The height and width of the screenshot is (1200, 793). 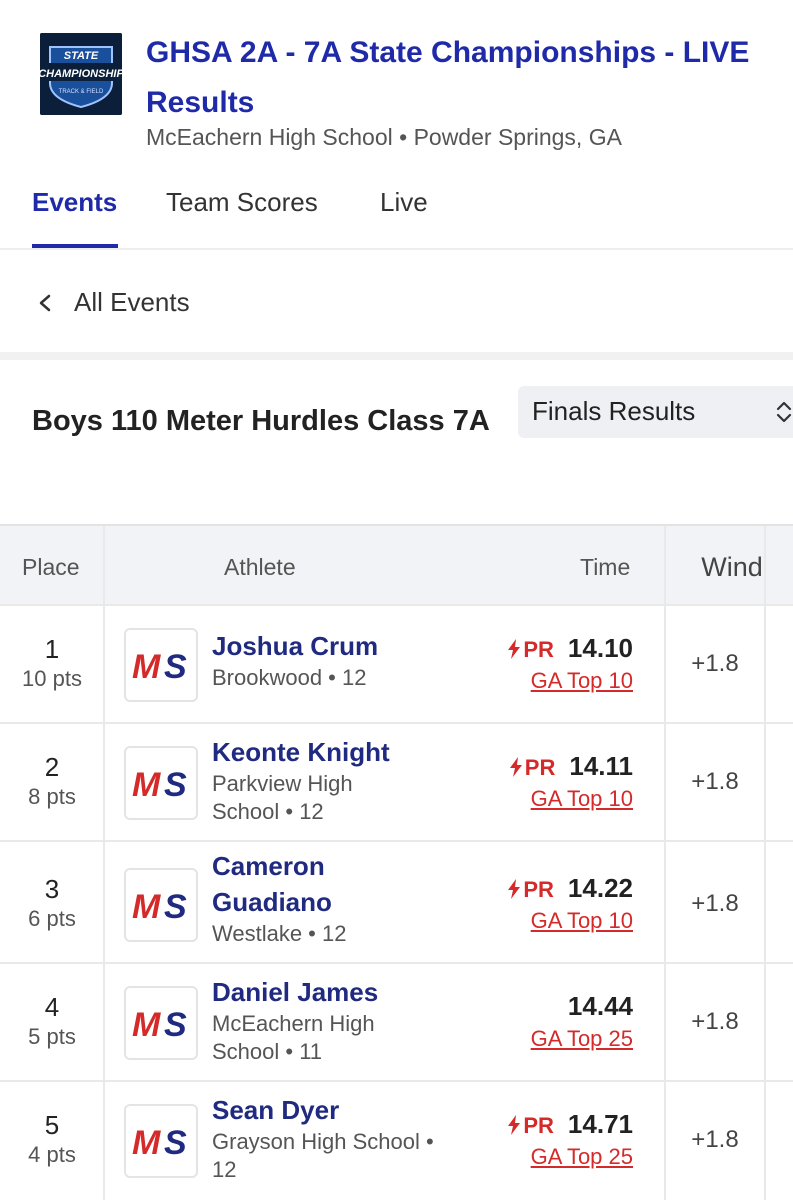 I want to click on tab-team-scores: Team Scores, so click(x=242, y=217).